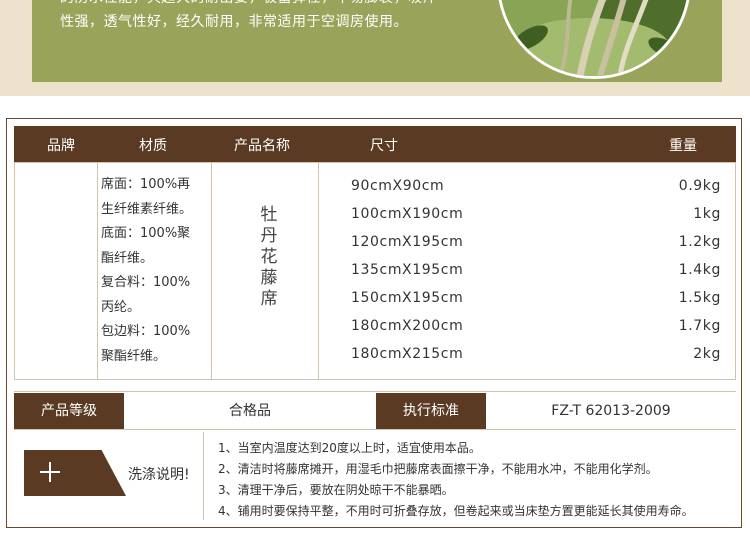 The height and width of the screenshot is (544, 750). What do you see at coordinates (147, 209) in the screenshot?
I see `material-line: 生纤维素纤维。` at bounding box center [147, 209].